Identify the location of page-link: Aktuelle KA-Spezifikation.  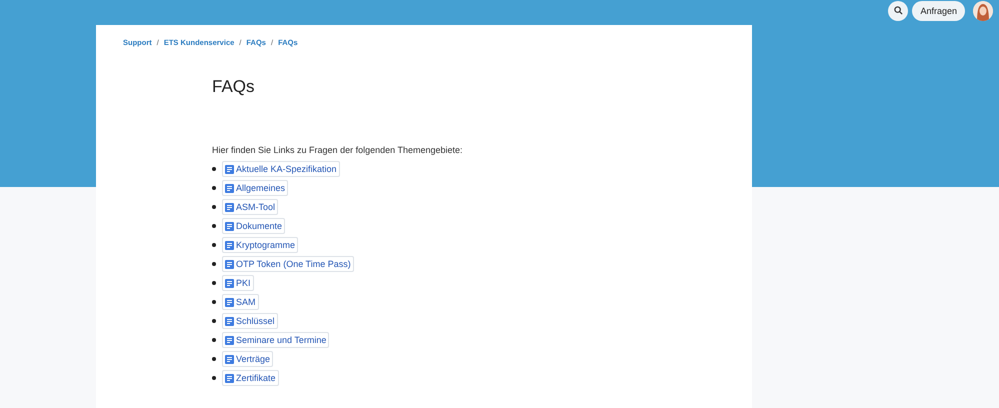
(281, 169).